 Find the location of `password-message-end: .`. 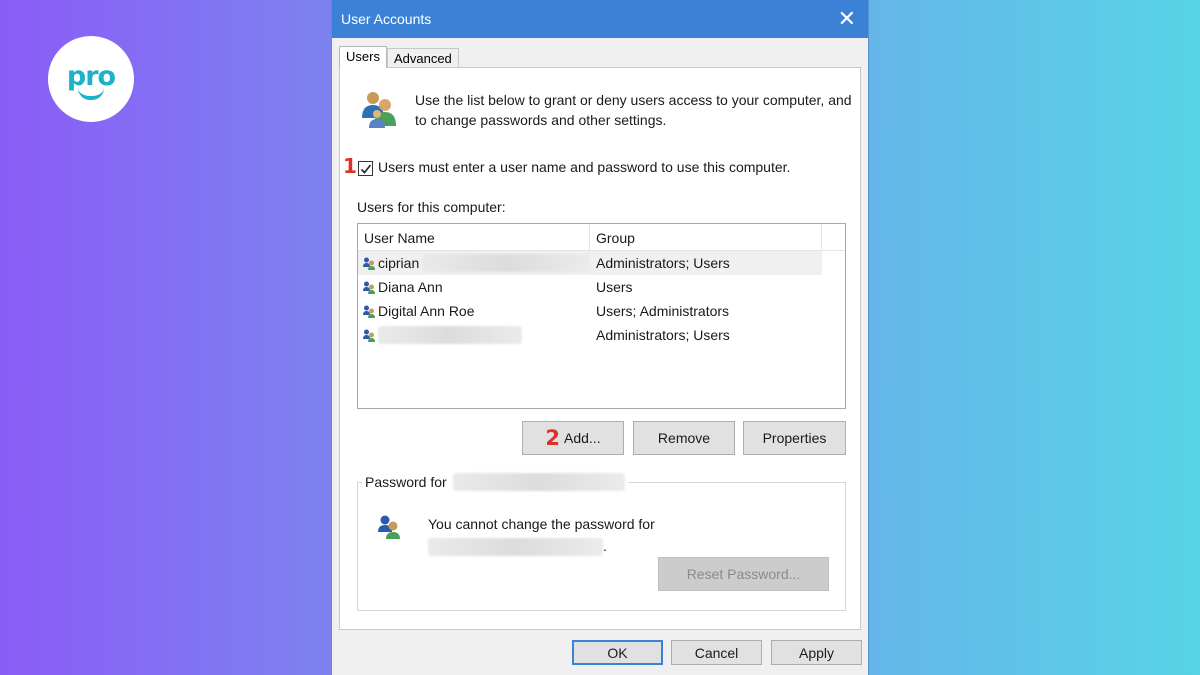

password-message-end: . is located at coordinates (605, 546).